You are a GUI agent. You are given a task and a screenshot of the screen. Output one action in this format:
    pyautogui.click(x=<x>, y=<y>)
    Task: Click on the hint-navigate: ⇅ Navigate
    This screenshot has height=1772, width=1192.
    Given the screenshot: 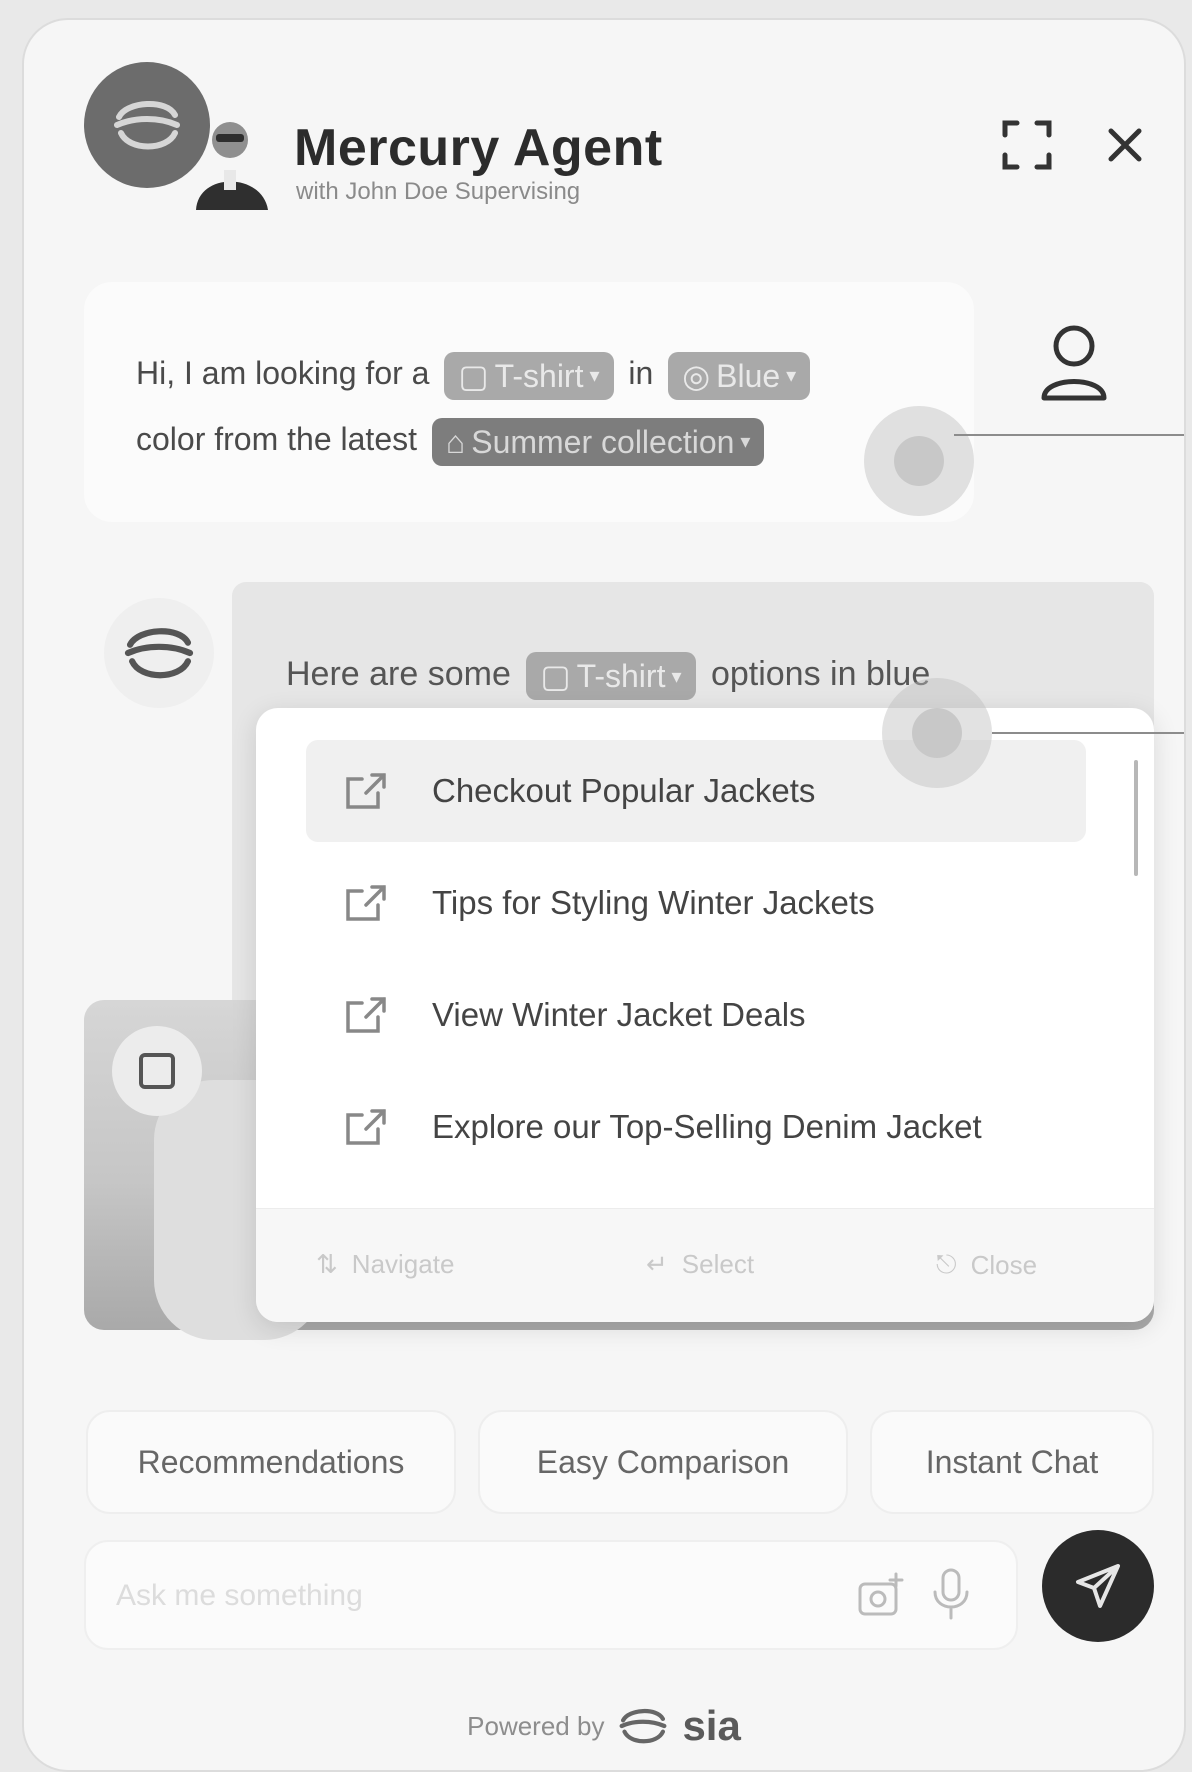 What is the action you would take?
    pyautogui.click(x=385, y=1264)
    